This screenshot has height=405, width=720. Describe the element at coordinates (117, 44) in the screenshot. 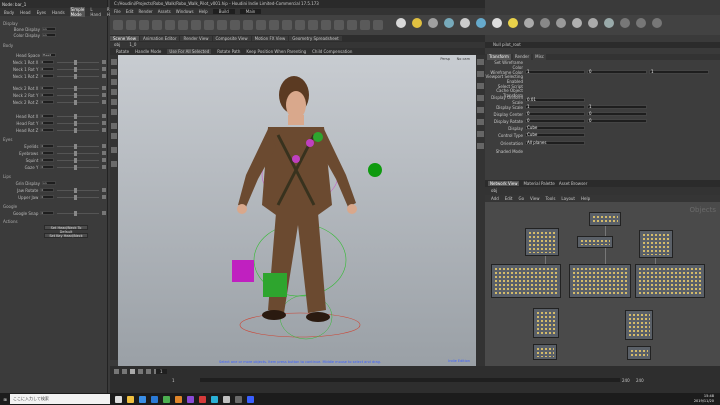

I see `path-obj: obj` at that location.